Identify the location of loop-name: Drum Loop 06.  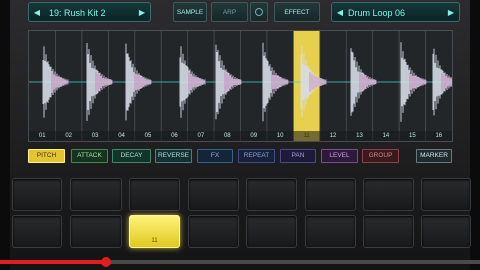
(377, 13).